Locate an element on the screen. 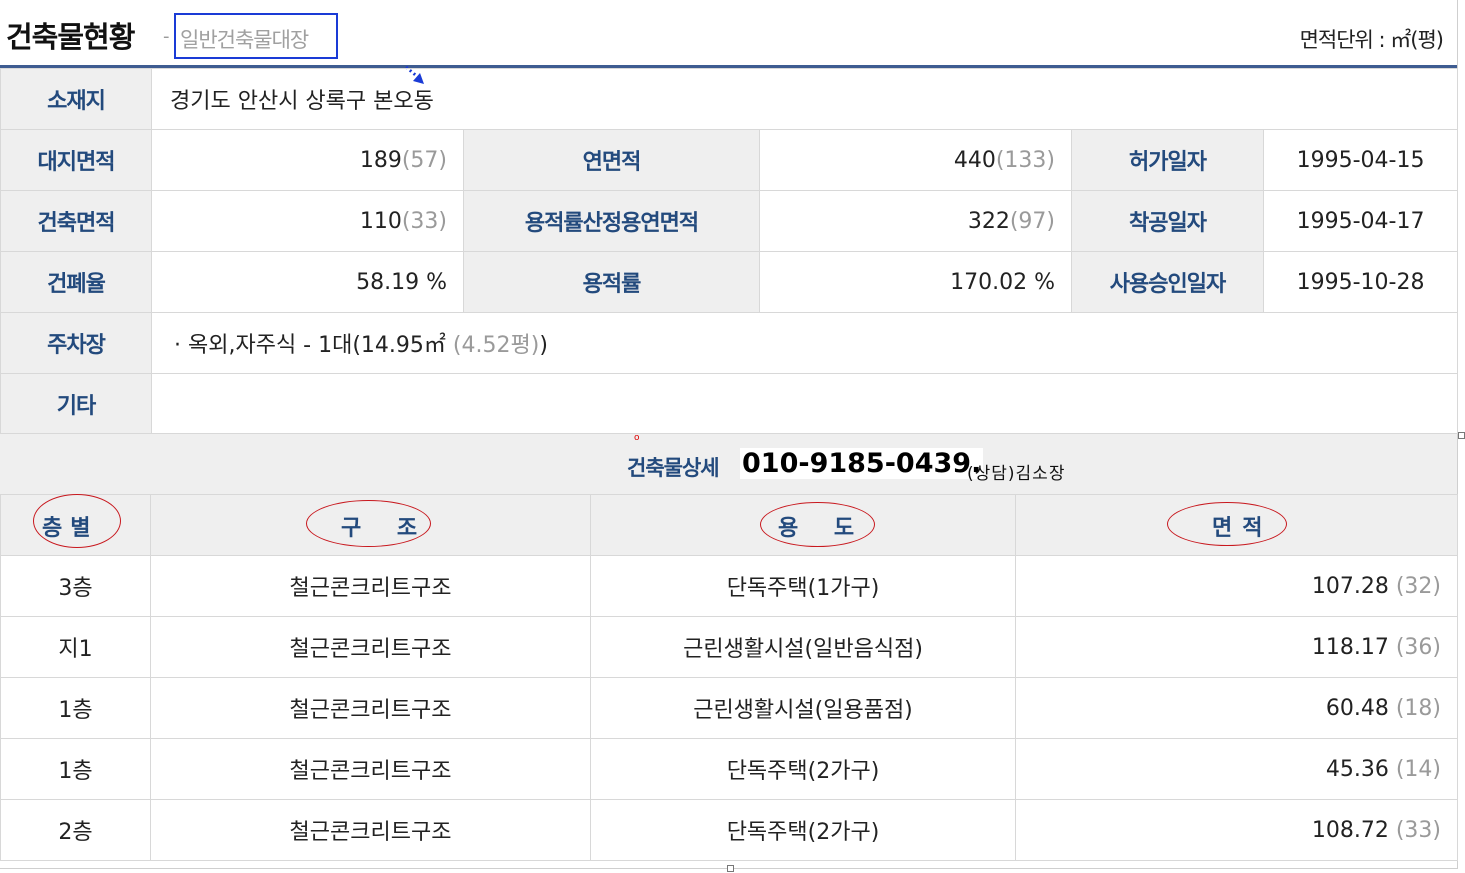 This screenshot has width=1465, height=873. start-date-value: 1995-04-17 is located at coordinates (1360, 221).